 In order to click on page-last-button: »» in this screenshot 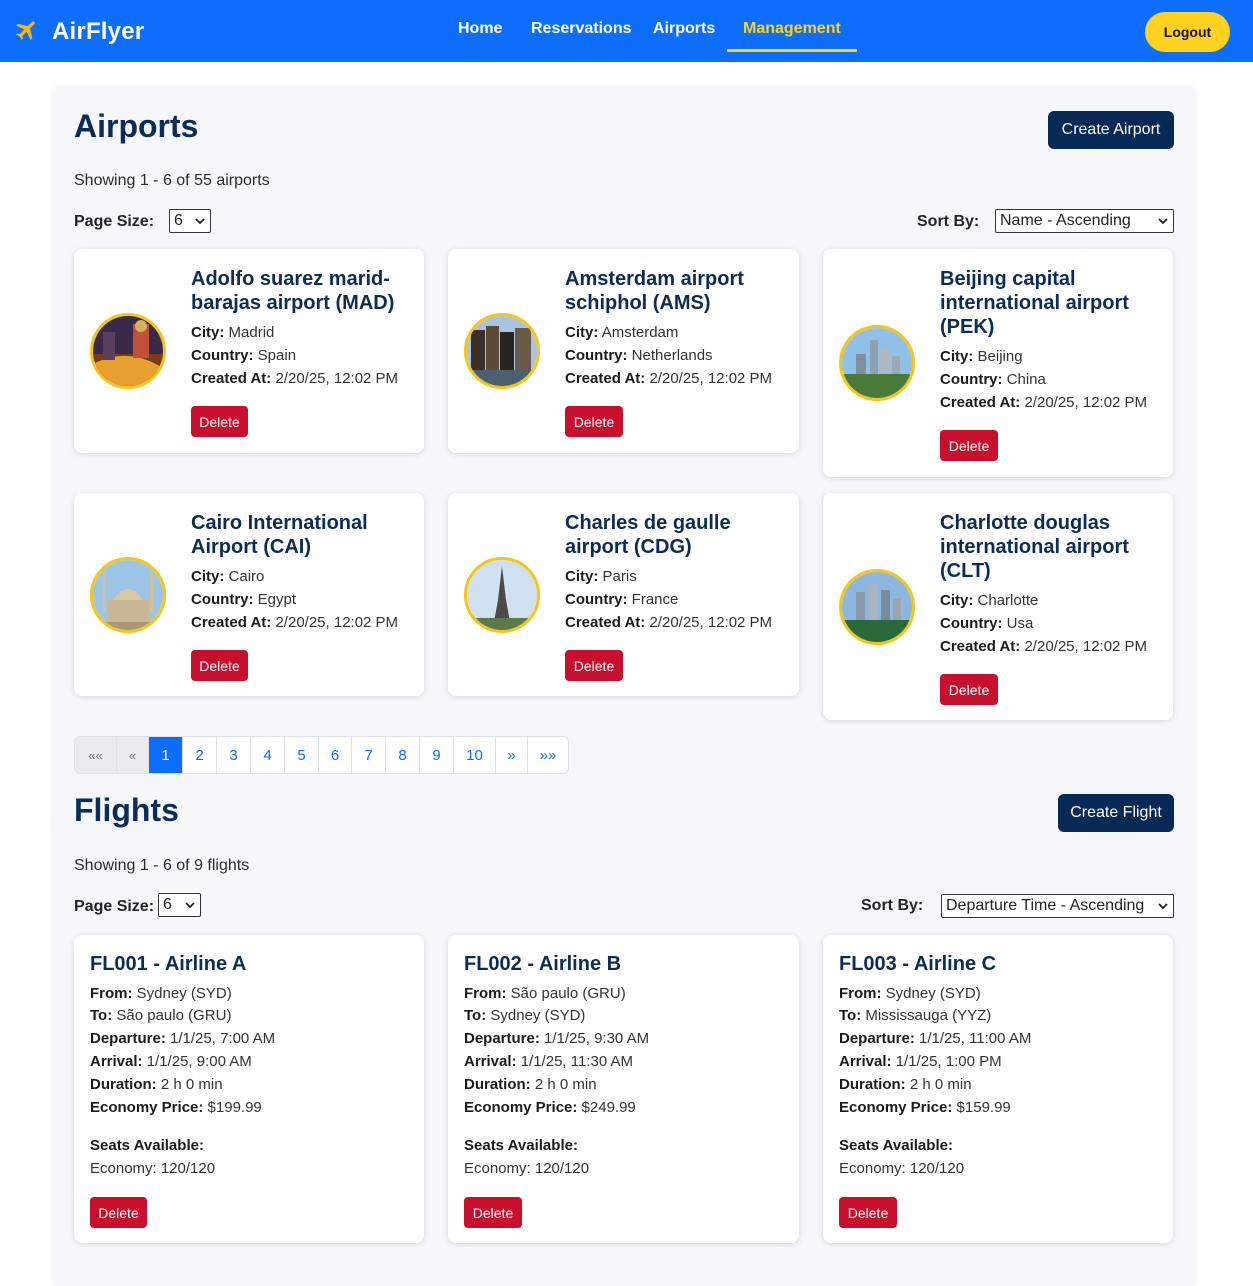, I will do `click(548, 755)`.